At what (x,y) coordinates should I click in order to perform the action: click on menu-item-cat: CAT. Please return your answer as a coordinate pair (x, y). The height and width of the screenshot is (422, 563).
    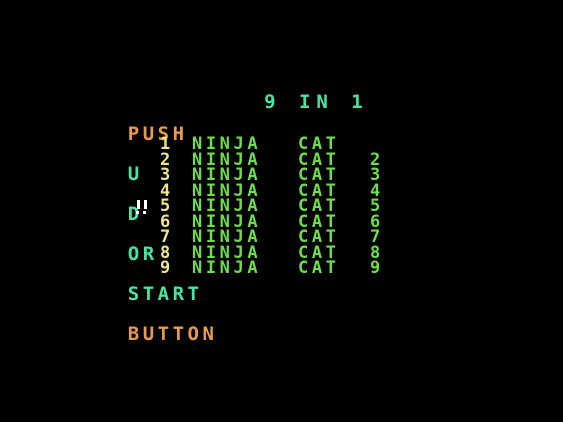
    Looking at the image, I should click on (319, 268).